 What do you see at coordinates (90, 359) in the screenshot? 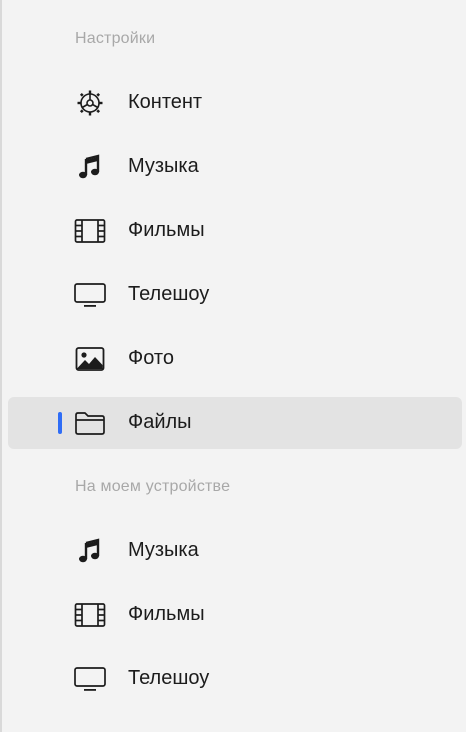
I see `photo-icon` at bounding box center [90, 359].